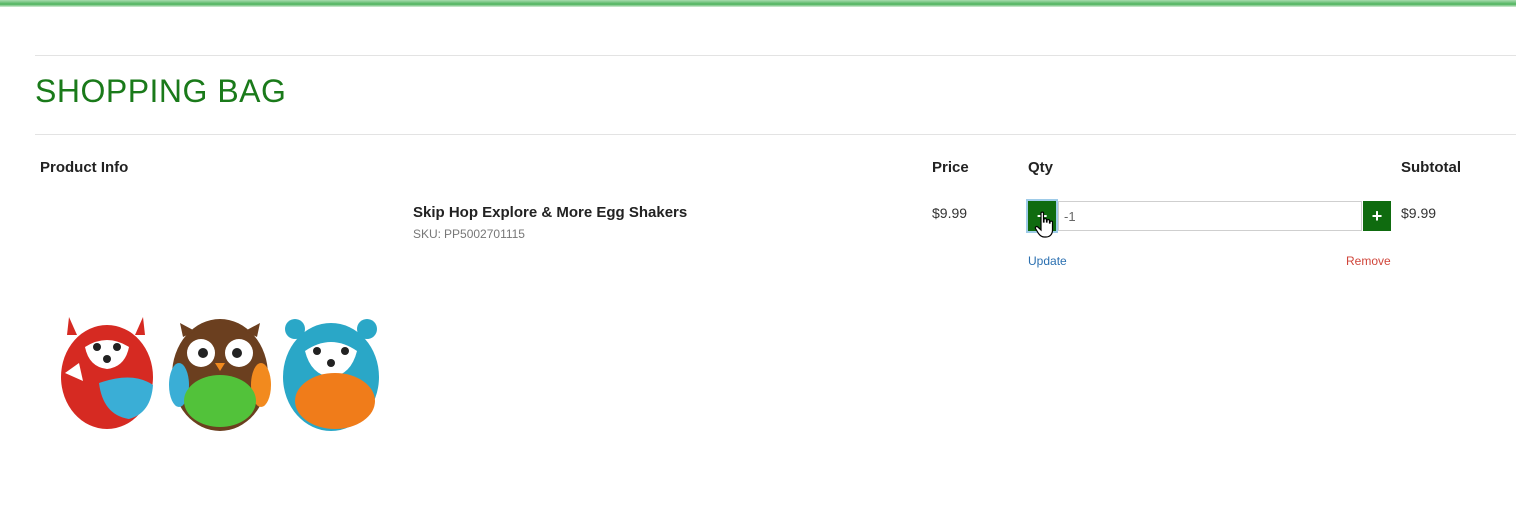  Describe the element at coordinates (161, 91) in the screenshot. I see `page-title: SHOPPING BAG` at that location.